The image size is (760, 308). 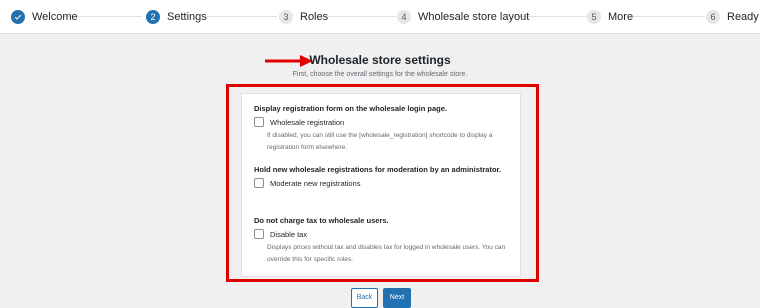 I want to click on step-welcome: Welcome, so click(x=44, y=17).